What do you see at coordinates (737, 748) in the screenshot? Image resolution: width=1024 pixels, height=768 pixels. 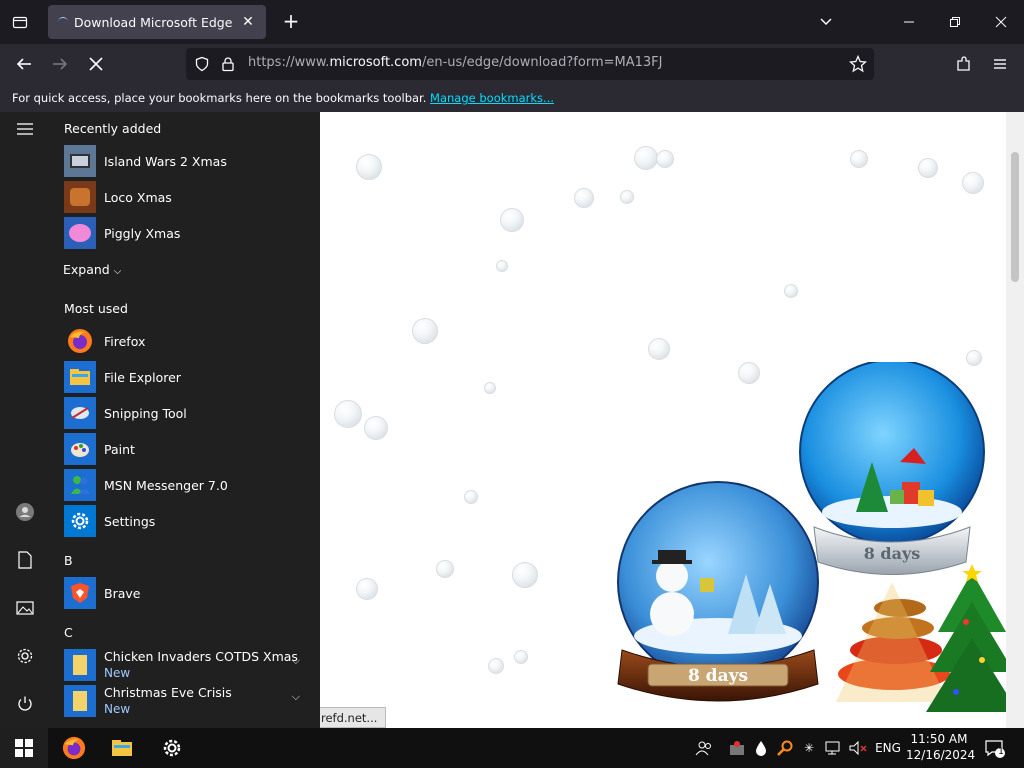 I see `tray-app-icon` at bounding box center [737, 748].